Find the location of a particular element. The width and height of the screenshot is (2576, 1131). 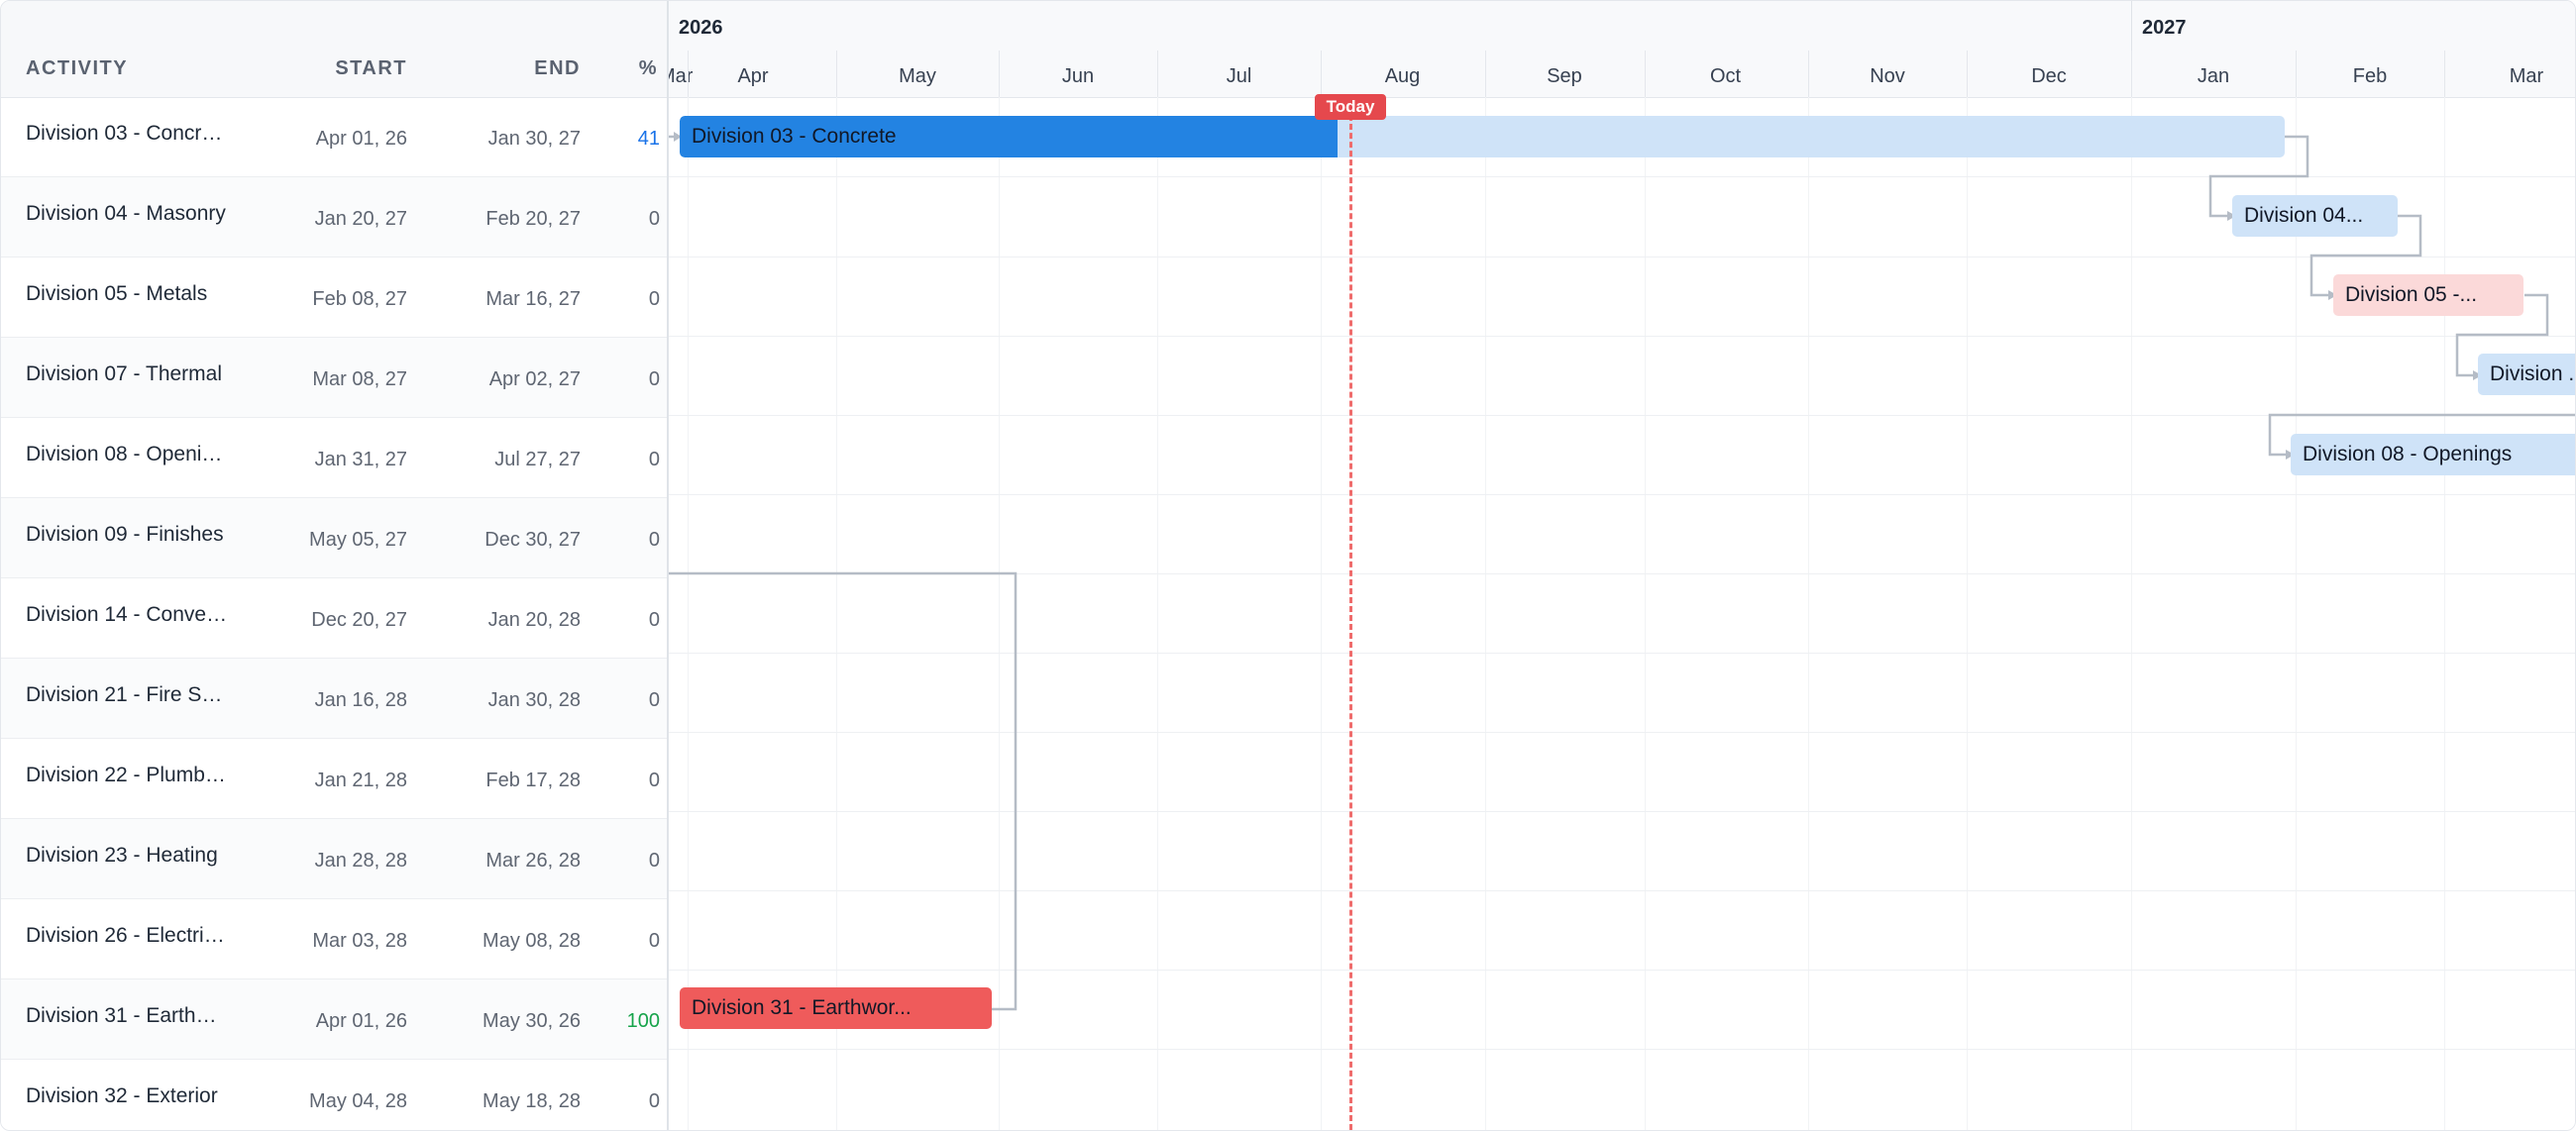

activity-name: Division 04 - Masonry is located at coordinates (126, 214).